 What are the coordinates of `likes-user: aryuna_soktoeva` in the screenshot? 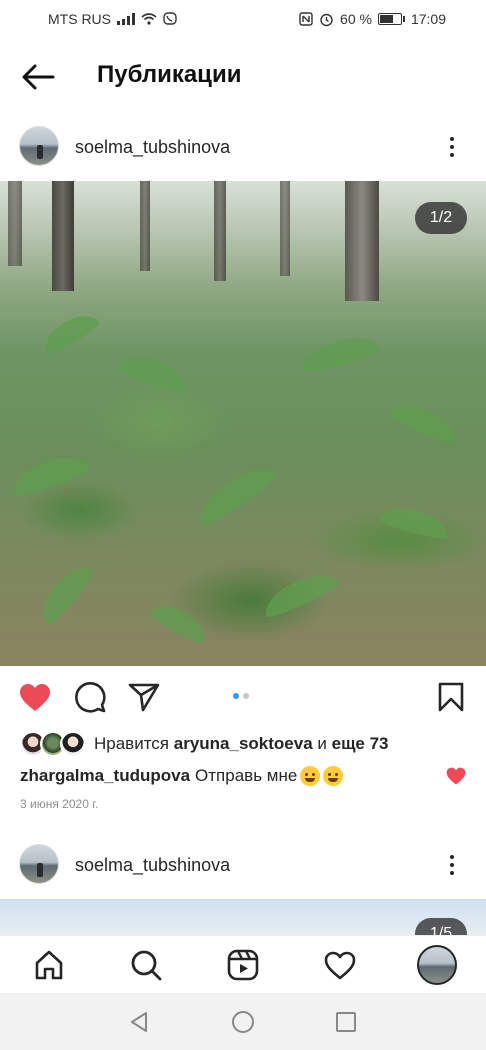 It's located at (243, 743).